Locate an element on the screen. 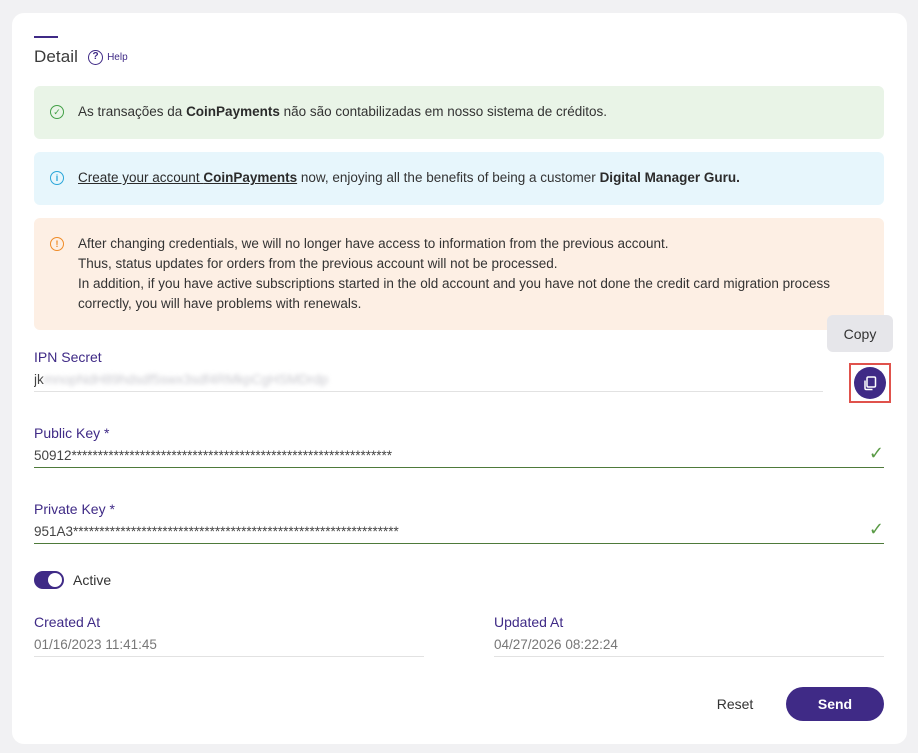 This screenshot has width=918, height=753. public-key-label: Public Key * is located at coordinates (72, 433).